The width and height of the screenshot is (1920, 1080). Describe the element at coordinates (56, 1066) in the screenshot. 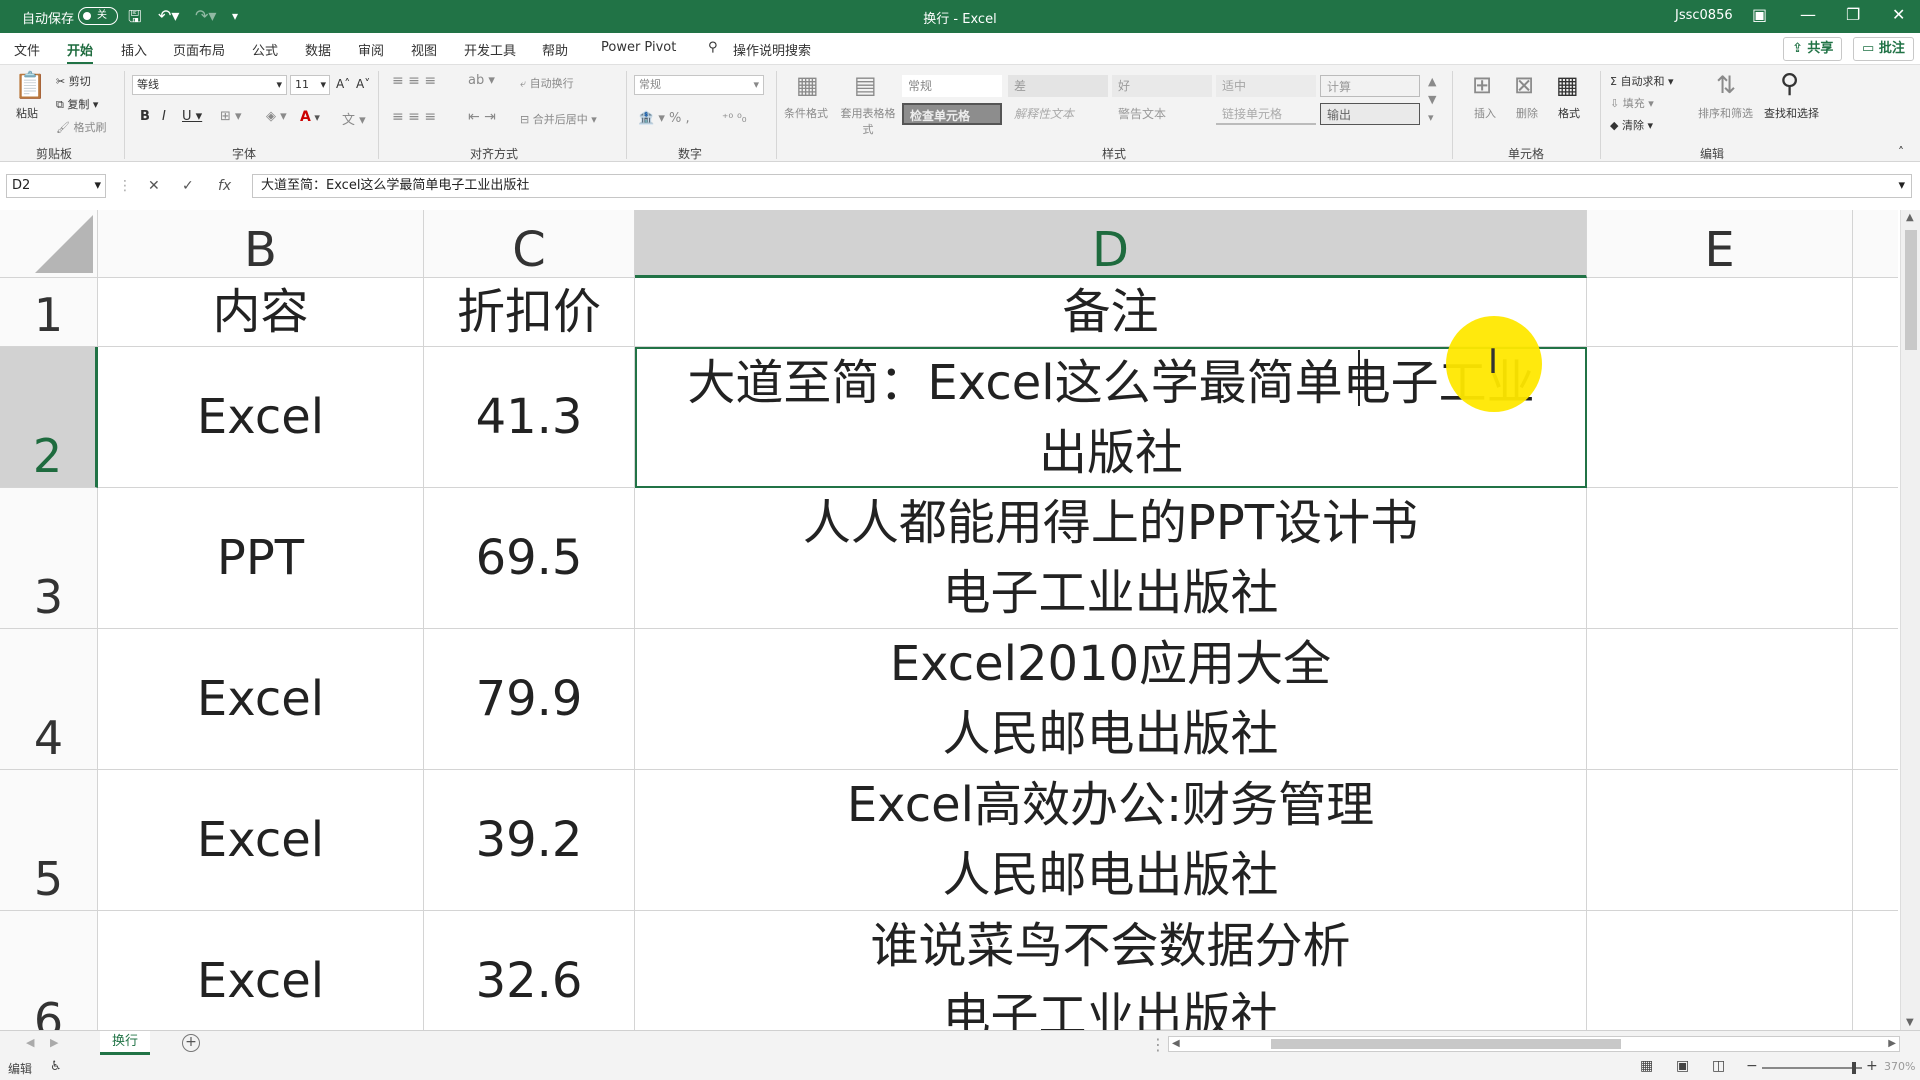

I see `accessibility-icon: ♿` at that location.